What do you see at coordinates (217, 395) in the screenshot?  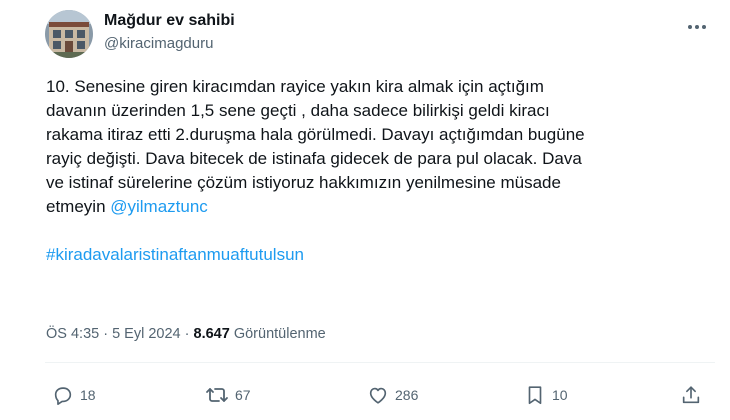 I see `retweet-icon` at bounding box center [217, 395].